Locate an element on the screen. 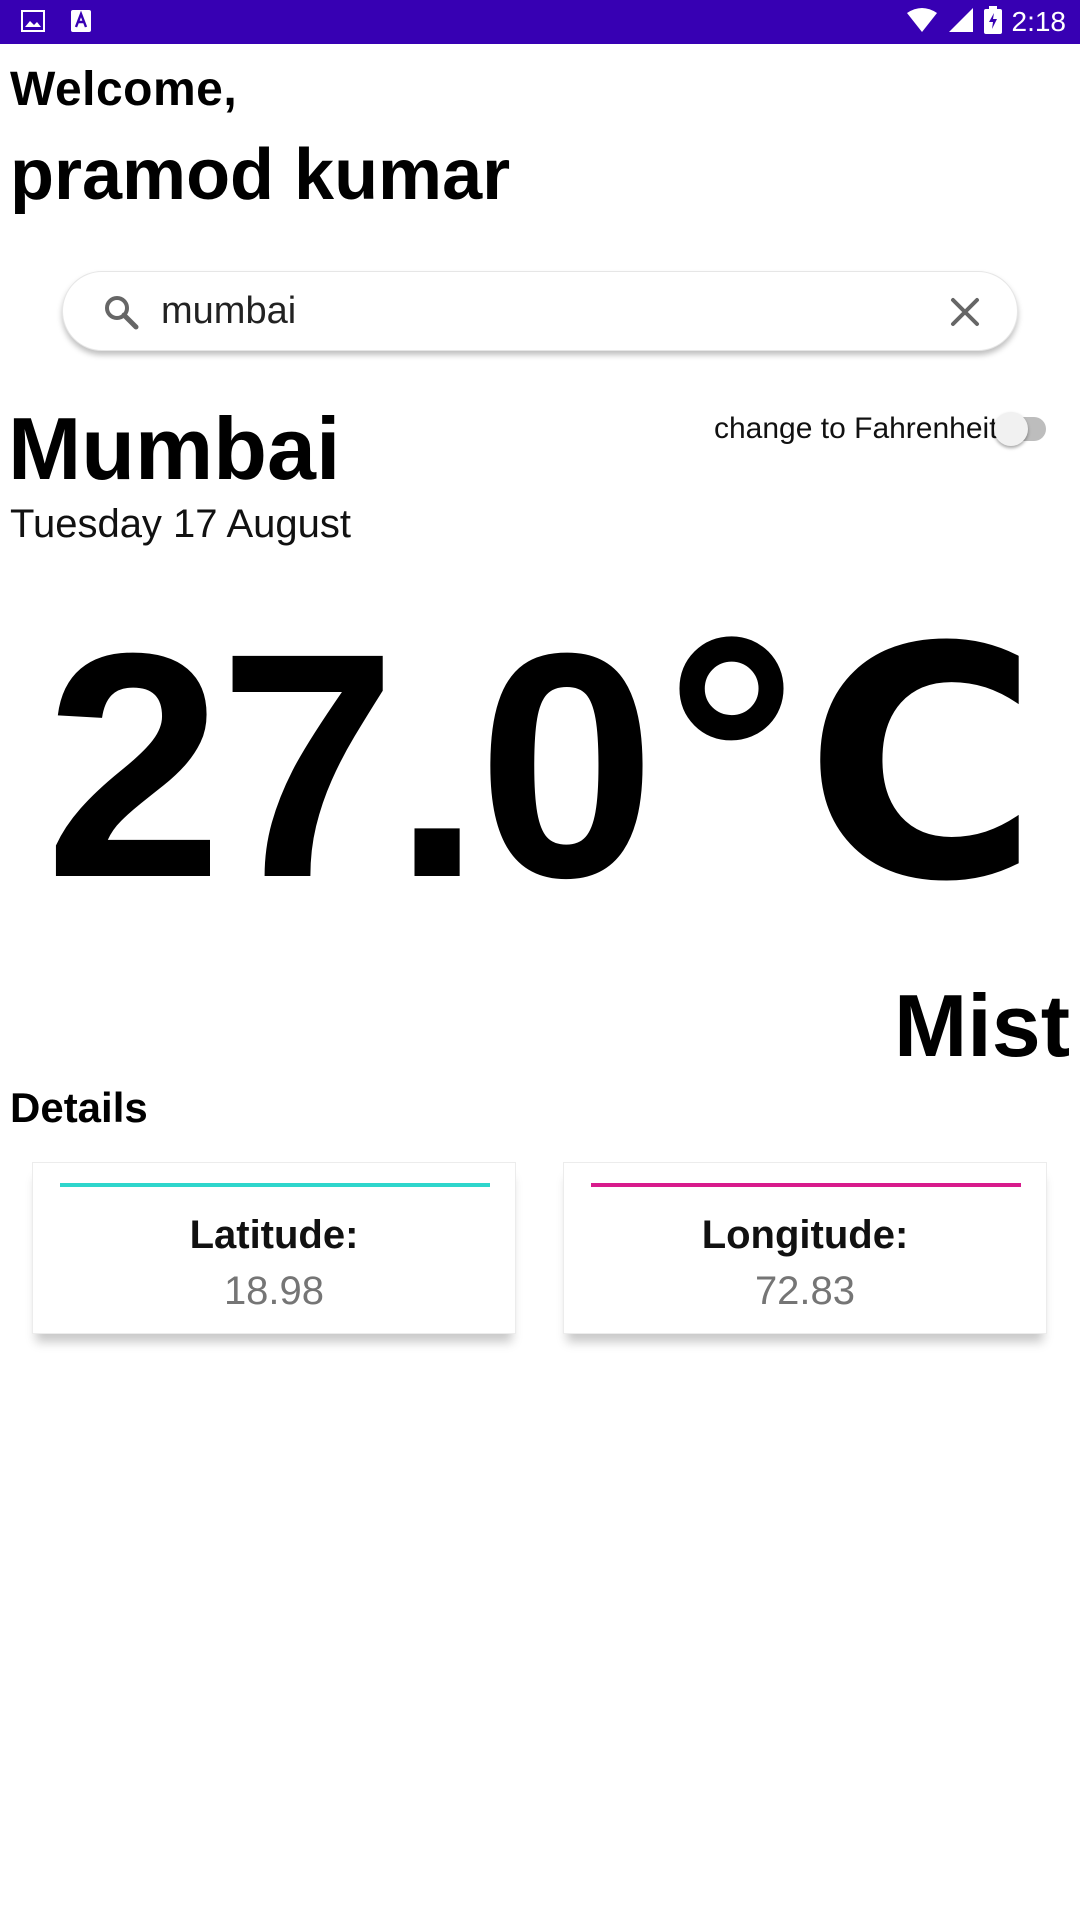  search-icon is located at coordinates (121, 312).